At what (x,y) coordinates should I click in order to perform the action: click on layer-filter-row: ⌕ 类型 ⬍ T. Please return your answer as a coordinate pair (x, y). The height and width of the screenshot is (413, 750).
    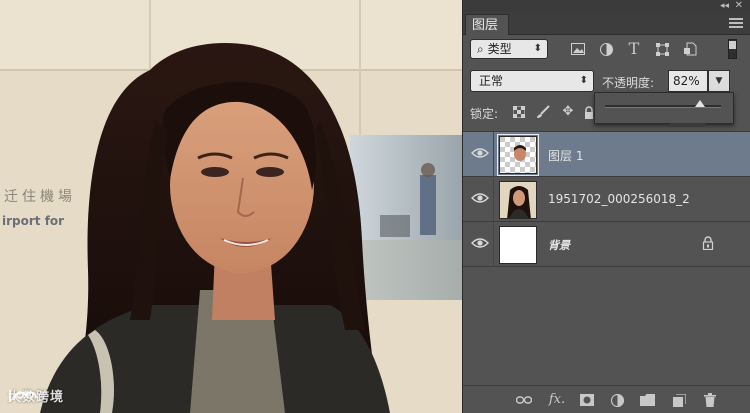
    Looking at the image, I should click on (606, 49).